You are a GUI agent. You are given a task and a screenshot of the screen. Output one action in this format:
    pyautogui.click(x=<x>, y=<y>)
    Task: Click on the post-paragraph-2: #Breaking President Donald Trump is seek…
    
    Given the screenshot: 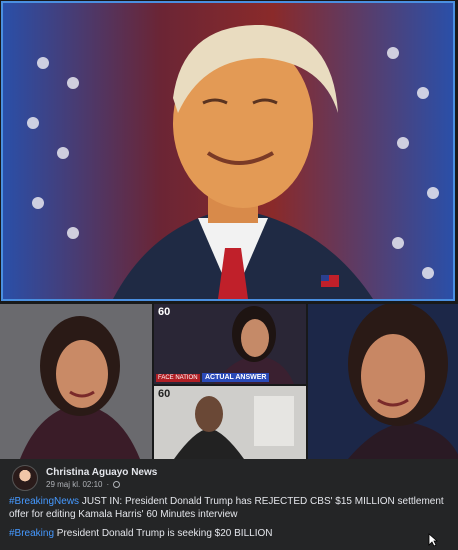 What is the action you would take?
    pyautogui.click(x=228, y=533)
    